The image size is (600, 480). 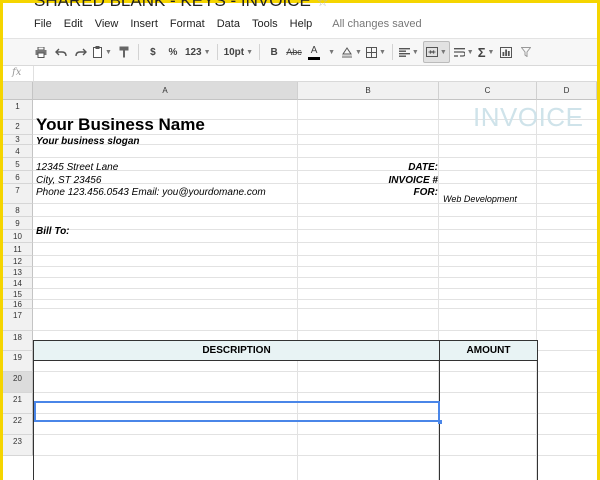 I want to click on menu-insert: Insert, so click(x=144, y=24).